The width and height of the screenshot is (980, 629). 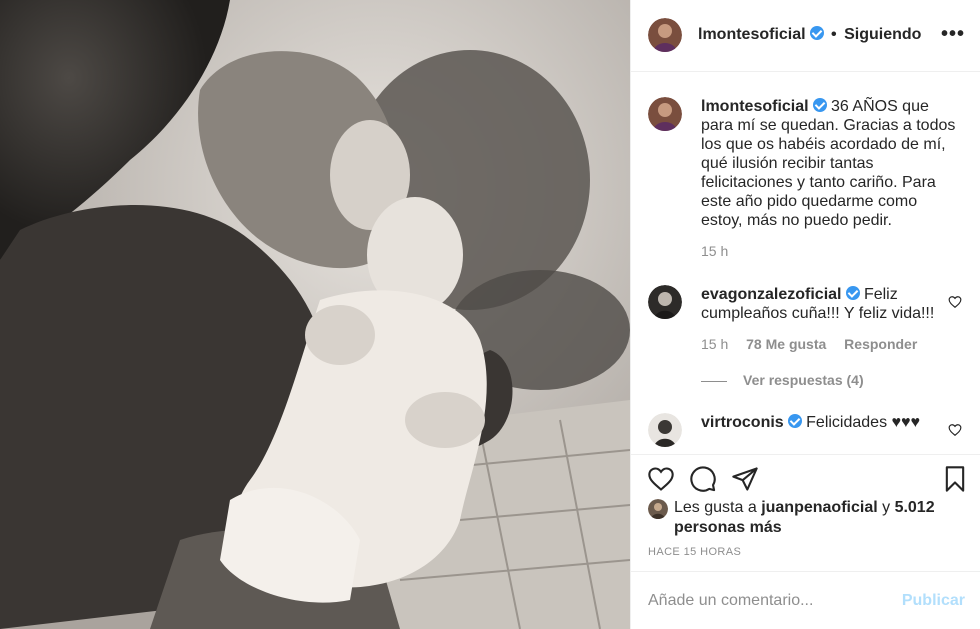 I want to click on author-avatar, so click(x=665, y=35).